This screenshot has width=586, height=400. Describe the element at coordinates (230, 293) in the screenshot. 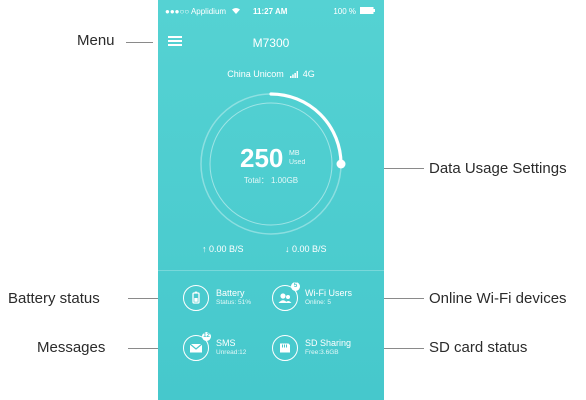

I see `battery-label: Battery` at that location.